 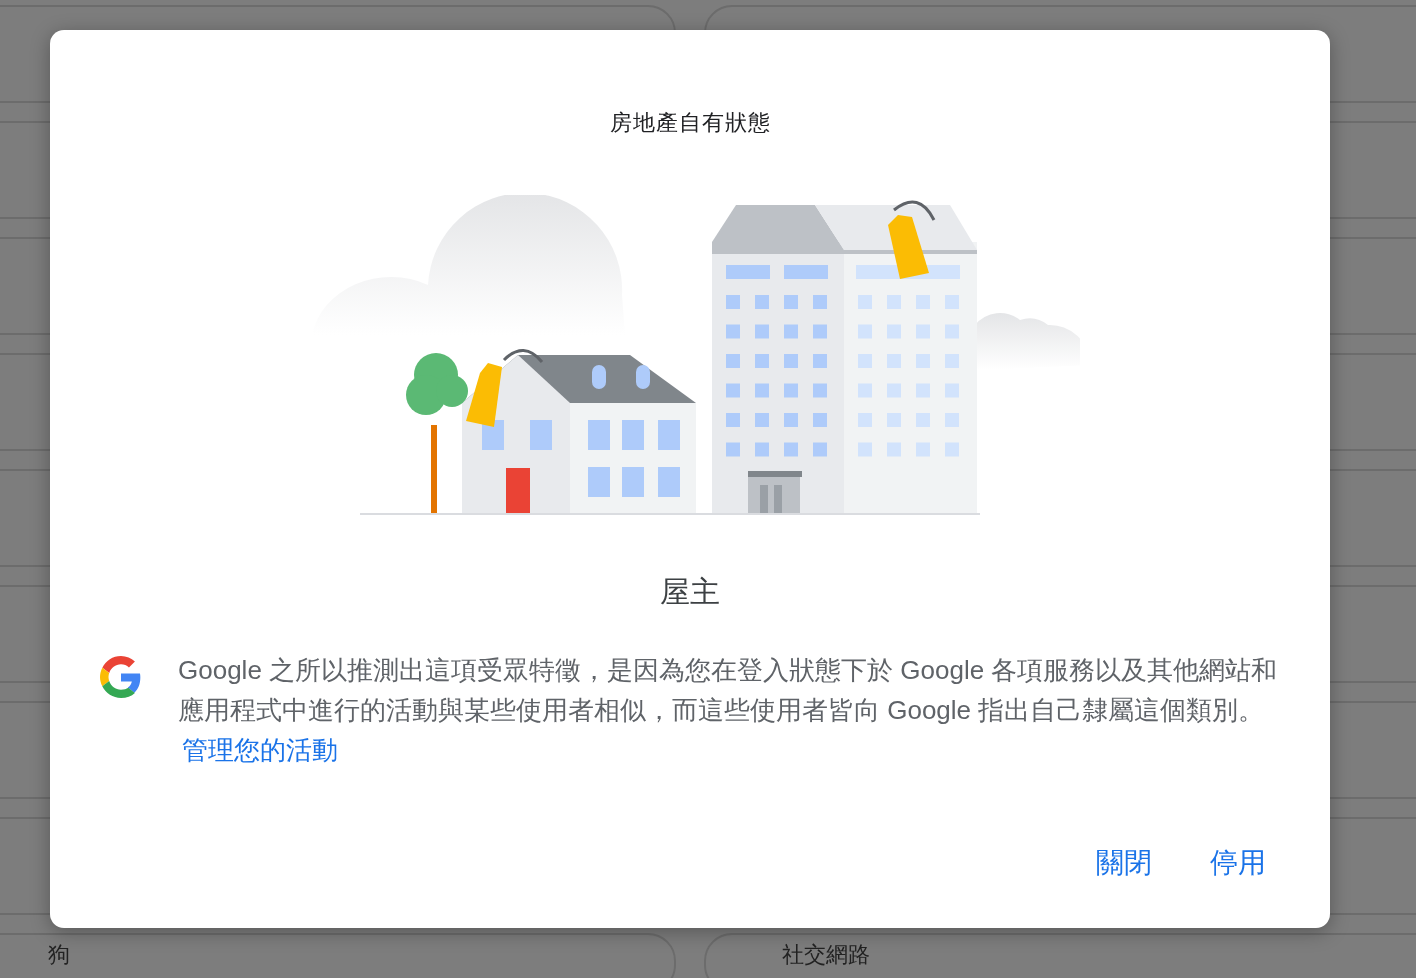 What do you see at coordinates (690, 123) in the screenshot?
I see `dialog-title: 房地產自有狀態` at bounding box center [690, 123].